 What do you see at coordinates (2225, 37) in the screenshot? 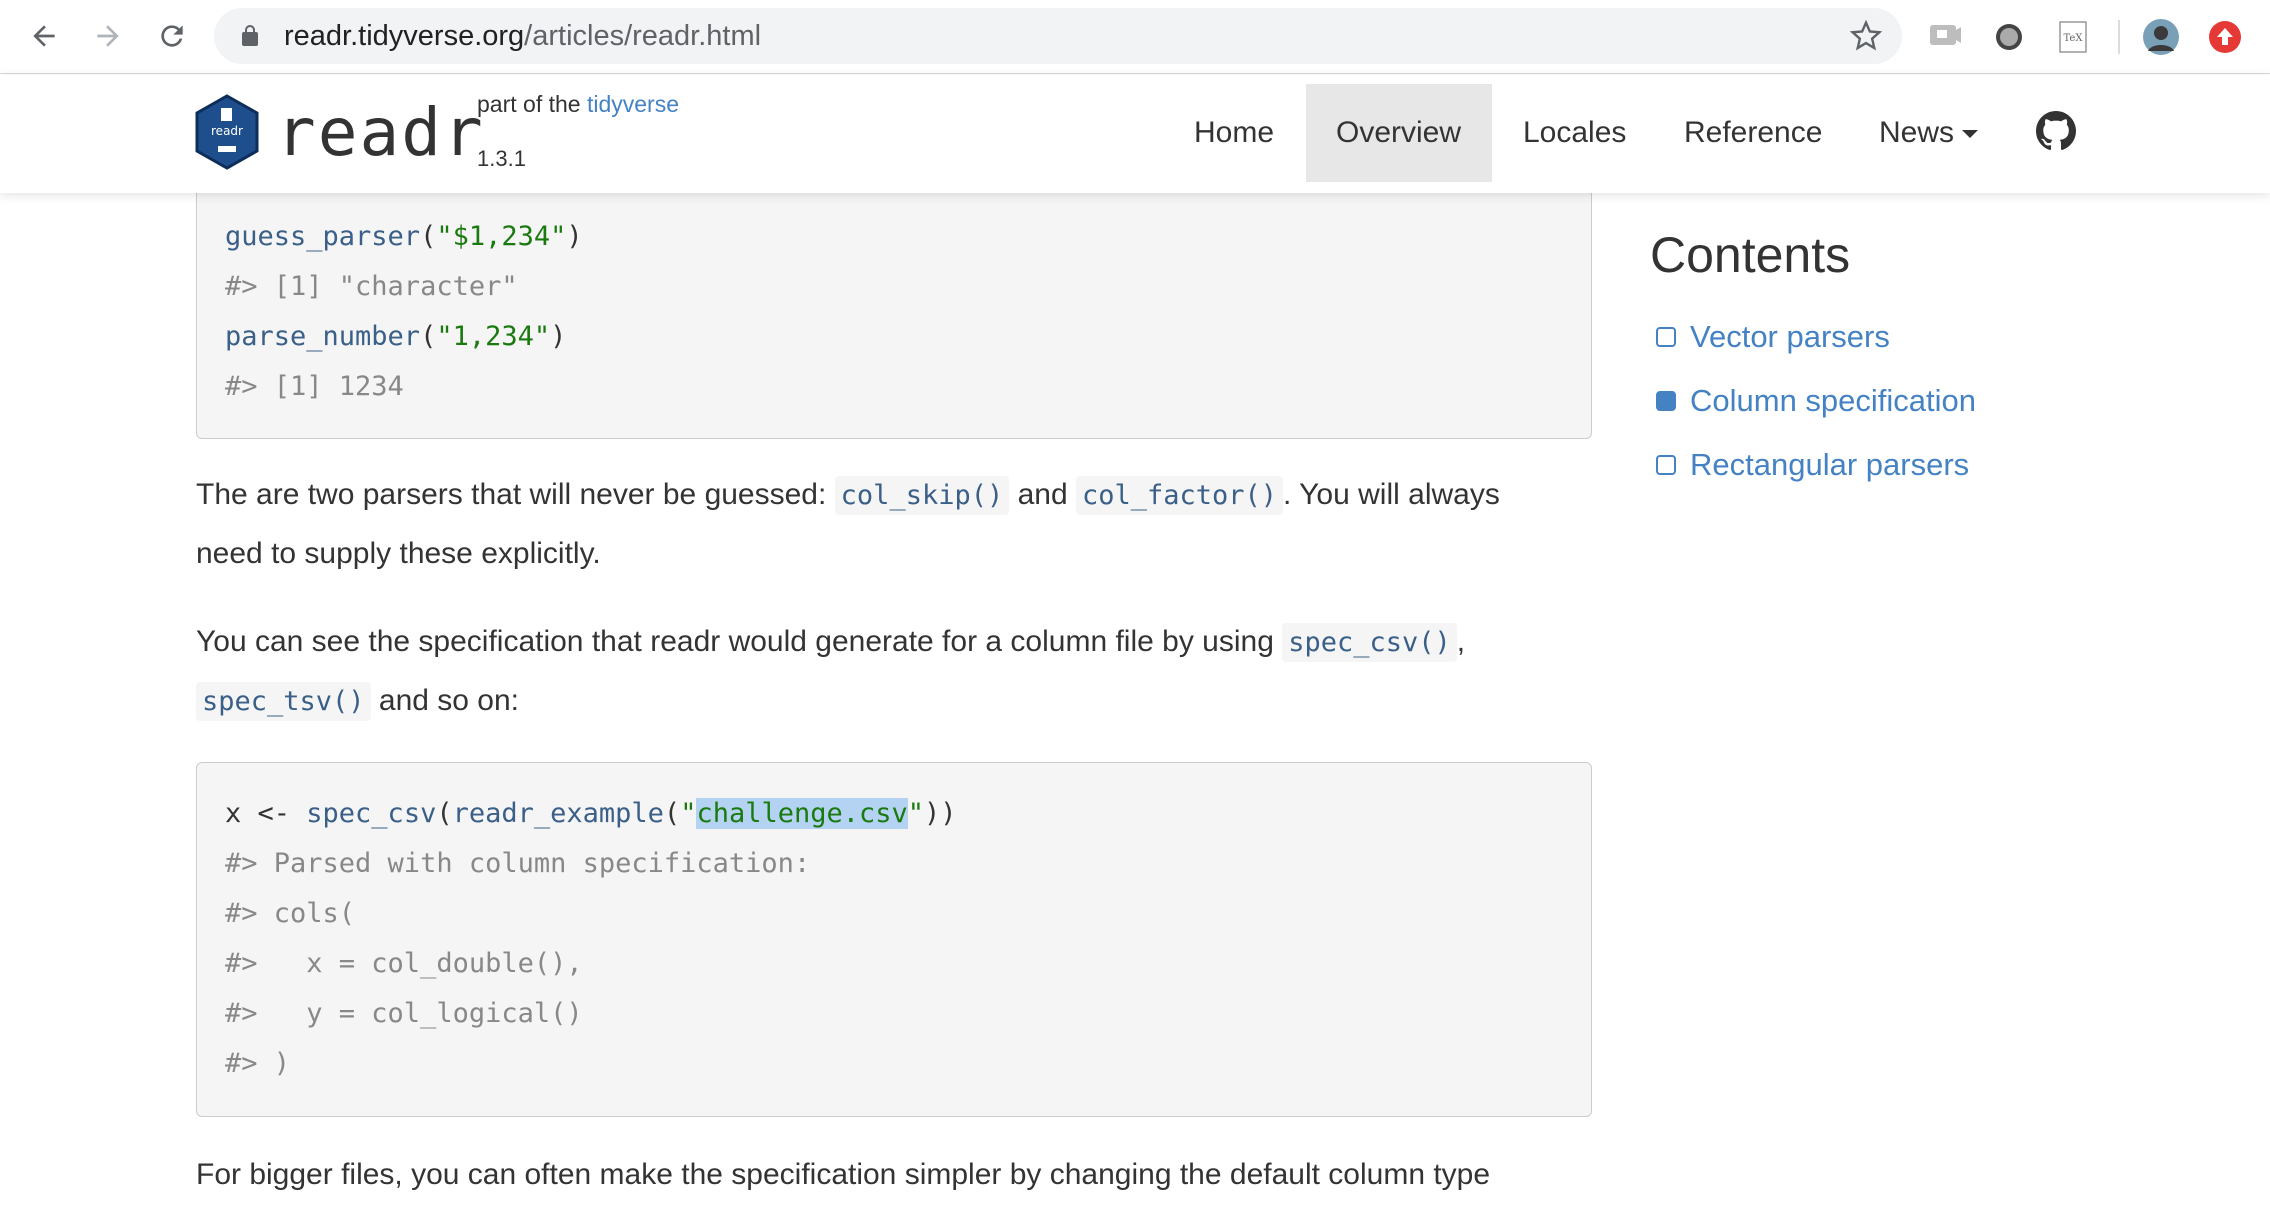
I see `upload-extension-icon` at bounding box center [2225, 37].